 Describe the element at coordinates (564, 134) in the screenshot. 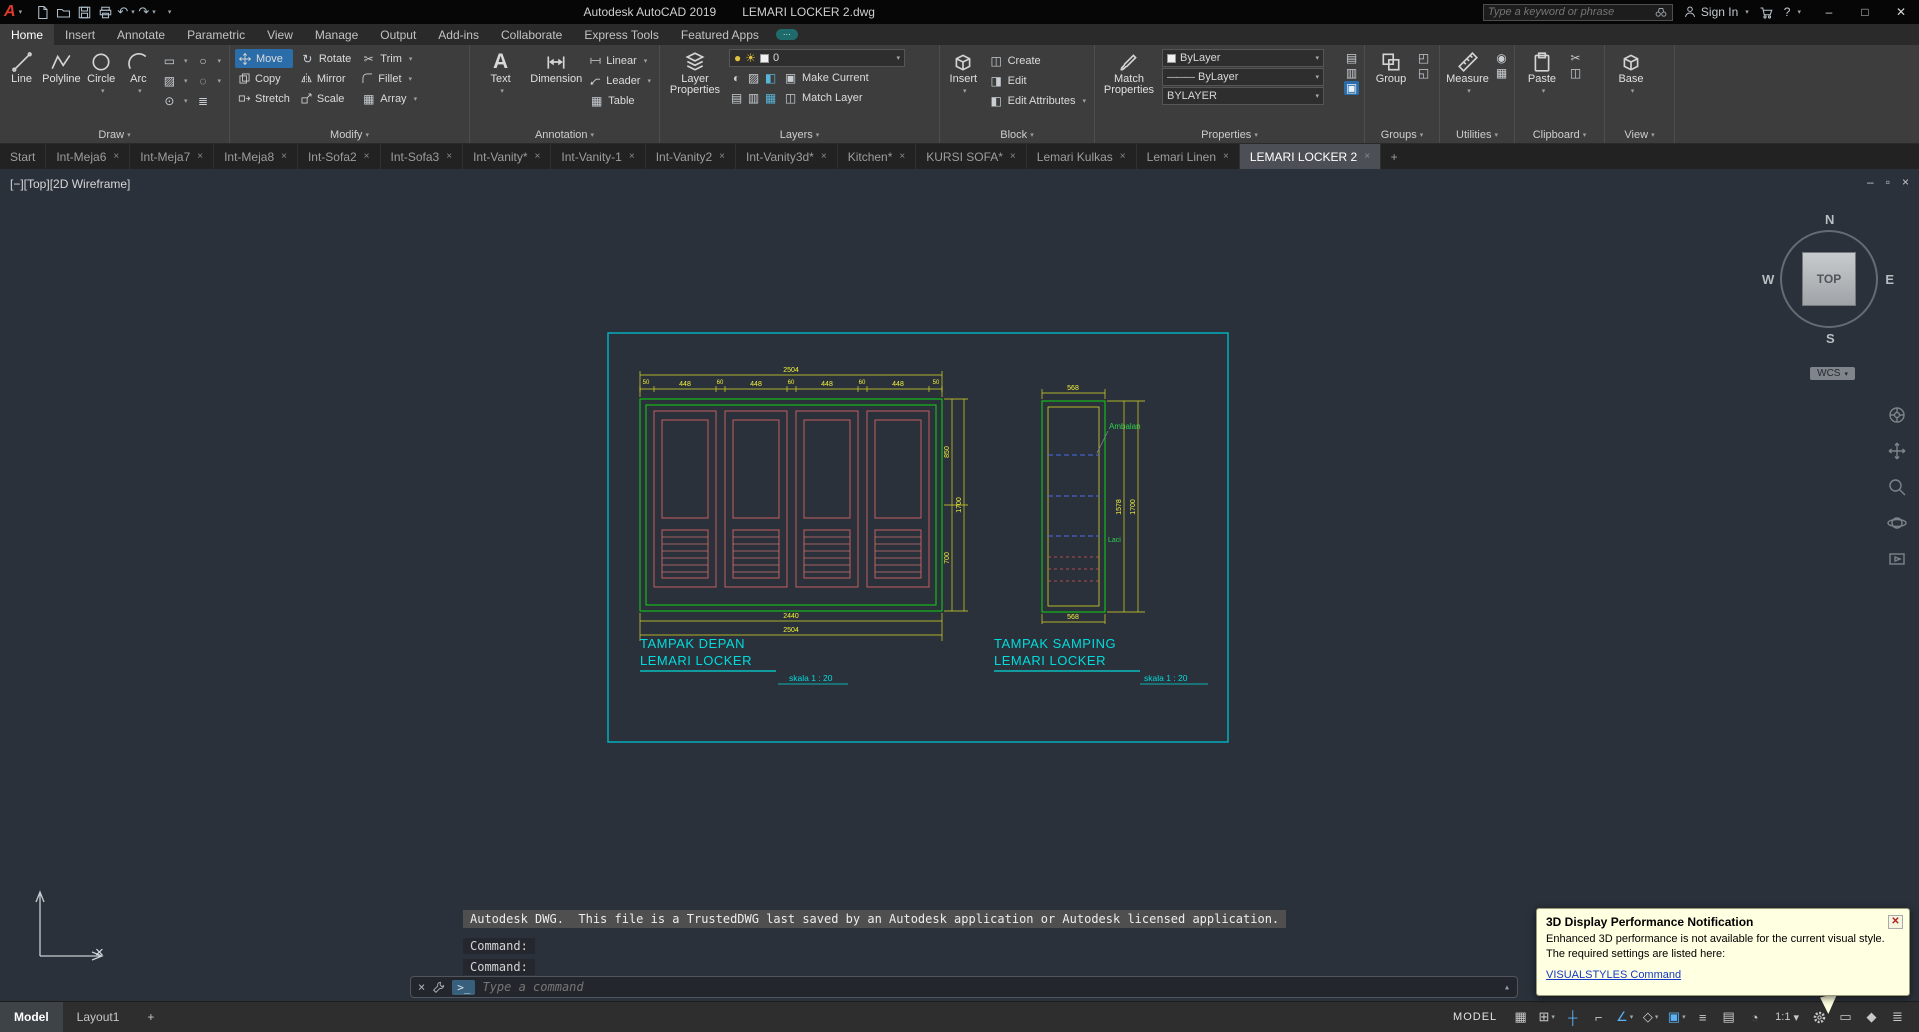

I see `panel-title-annotation: Annotation` at that location.